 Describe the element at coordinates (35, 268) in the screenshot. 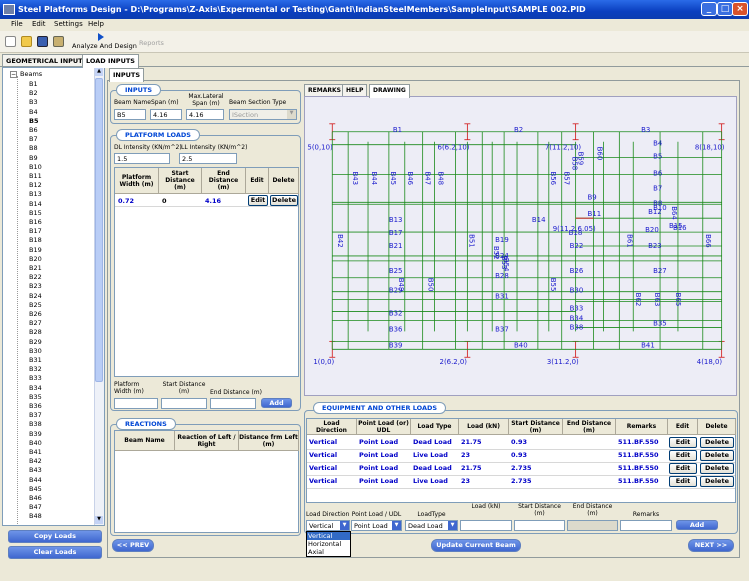

I see `tree-item: B21` at that location.